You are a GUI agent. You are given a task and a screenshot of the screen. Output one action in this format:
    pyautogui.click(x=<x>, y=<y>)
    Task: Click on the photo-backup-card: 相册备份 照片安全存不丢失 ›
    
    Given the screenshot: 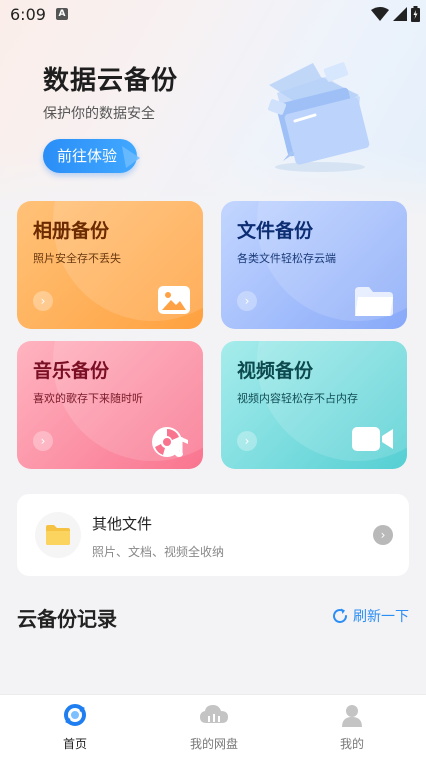 What is the action you would take?
    pyautogui.click(x=110, y=265)
    